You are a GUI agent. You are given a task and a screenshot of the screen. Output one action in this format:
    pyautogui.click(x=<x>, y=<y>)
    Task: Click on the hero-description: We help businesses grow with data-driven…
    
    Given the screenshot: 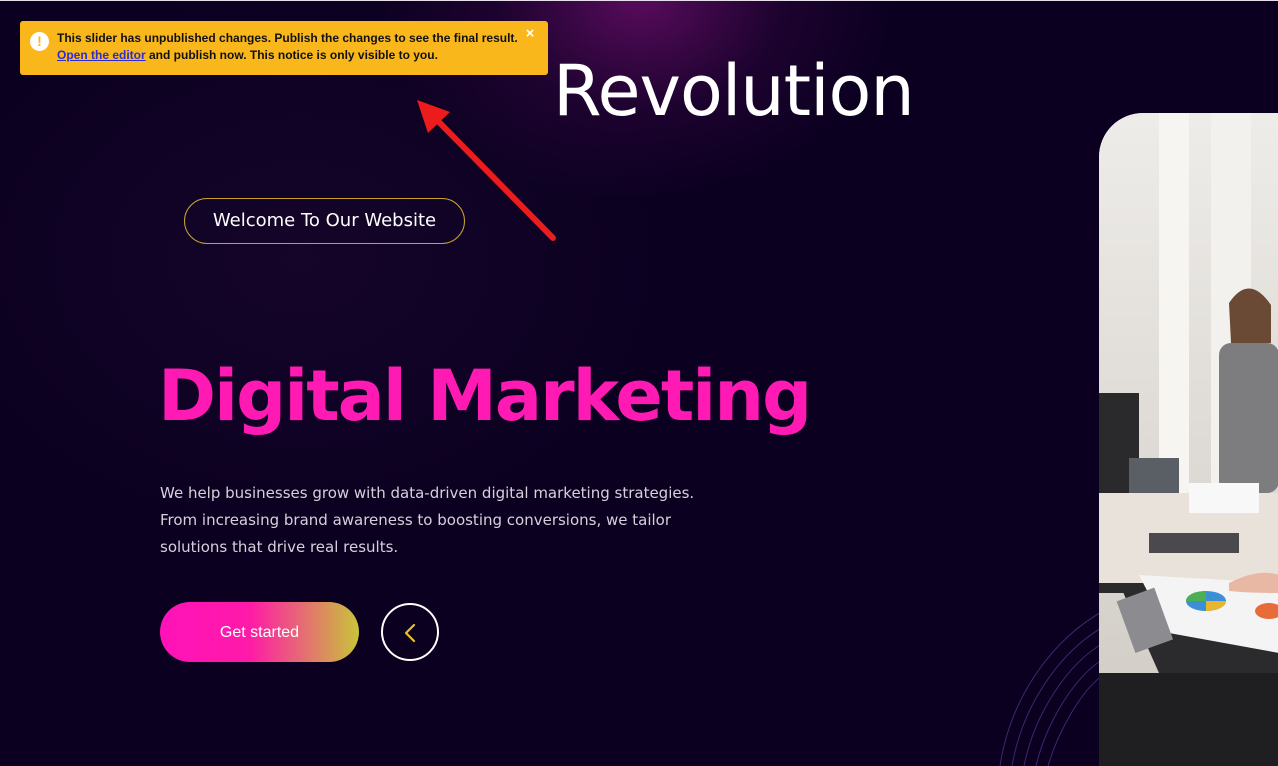 What is the action you would take?
    pyautogui.click(x=427, y=520)
    